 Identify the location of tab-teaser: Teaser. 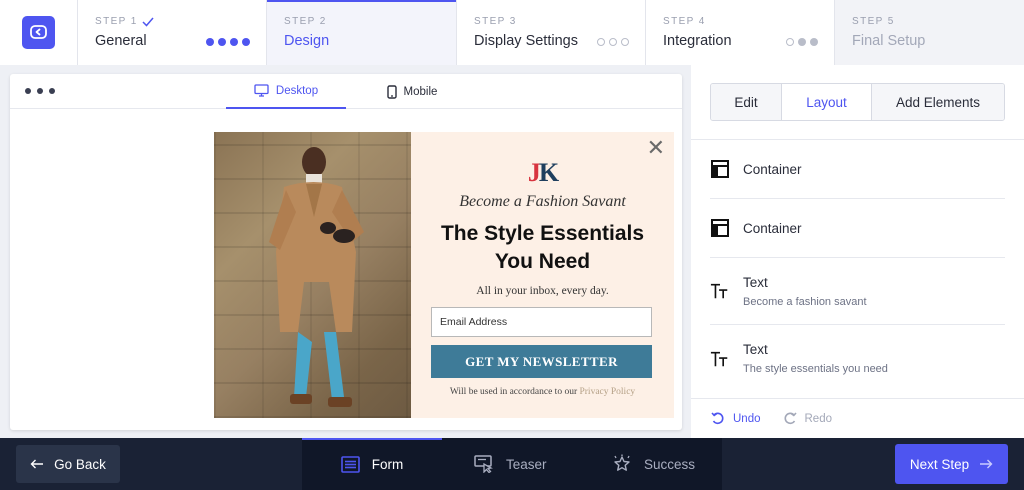
(510, 464).